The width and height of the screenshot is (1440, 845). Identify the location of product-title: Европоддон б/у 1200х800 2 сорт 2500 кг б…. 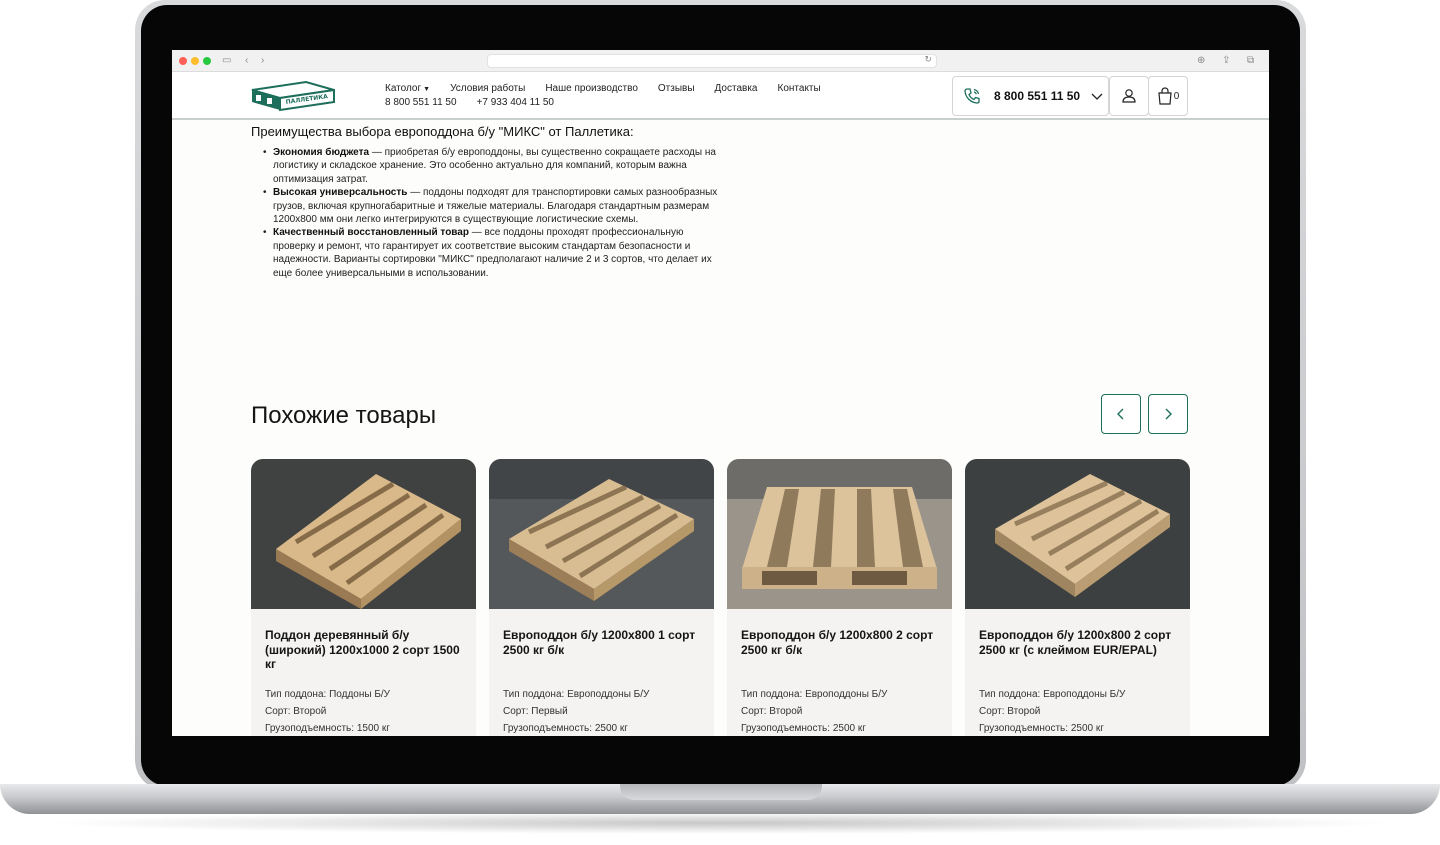
(839, 645).